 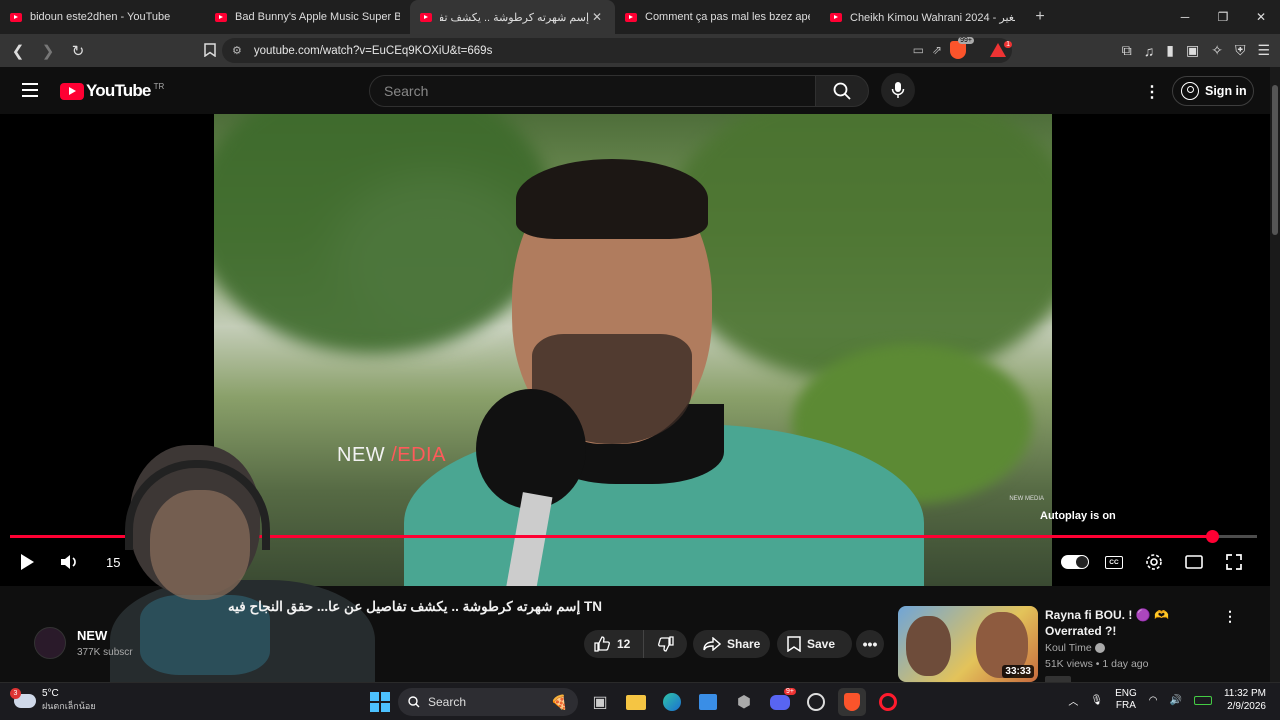 I want to click on tab-title: Bad Bunny's Apple Music Super Bowl, so click(x=317, y=17).